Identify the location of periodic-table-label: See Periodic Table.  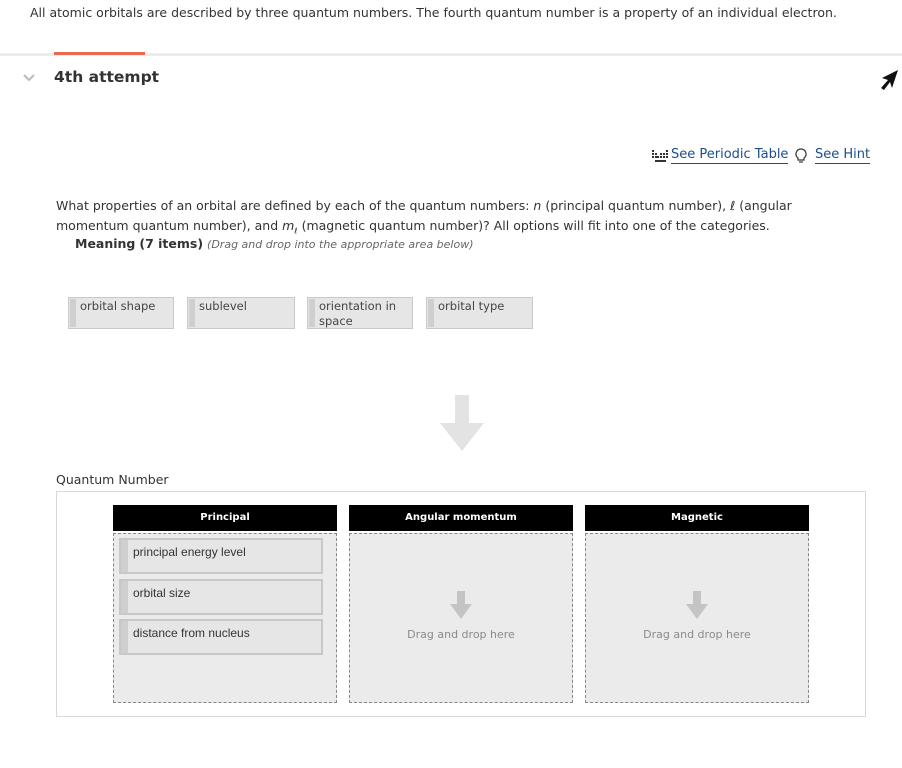
(730, 155).